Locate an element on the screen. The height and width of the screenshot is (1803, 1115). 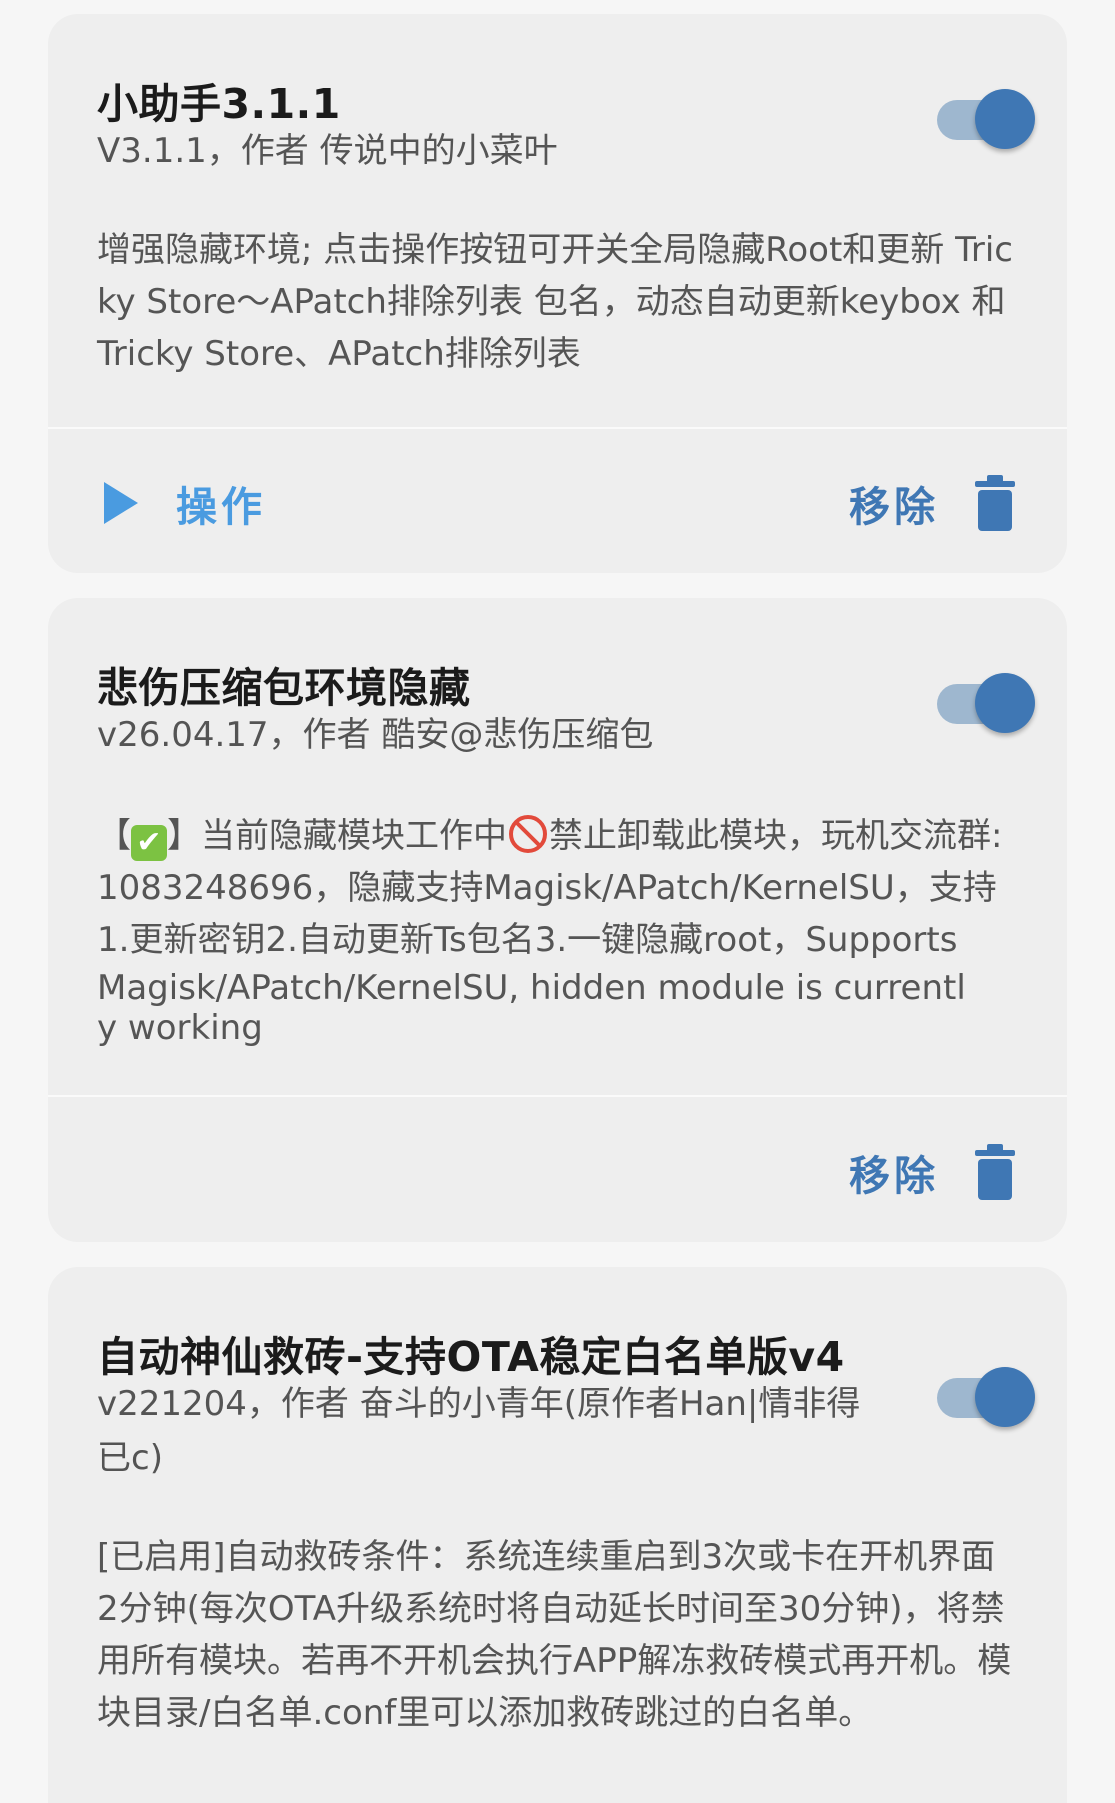
action-button: 操作 is located at coordinates (185, 503).